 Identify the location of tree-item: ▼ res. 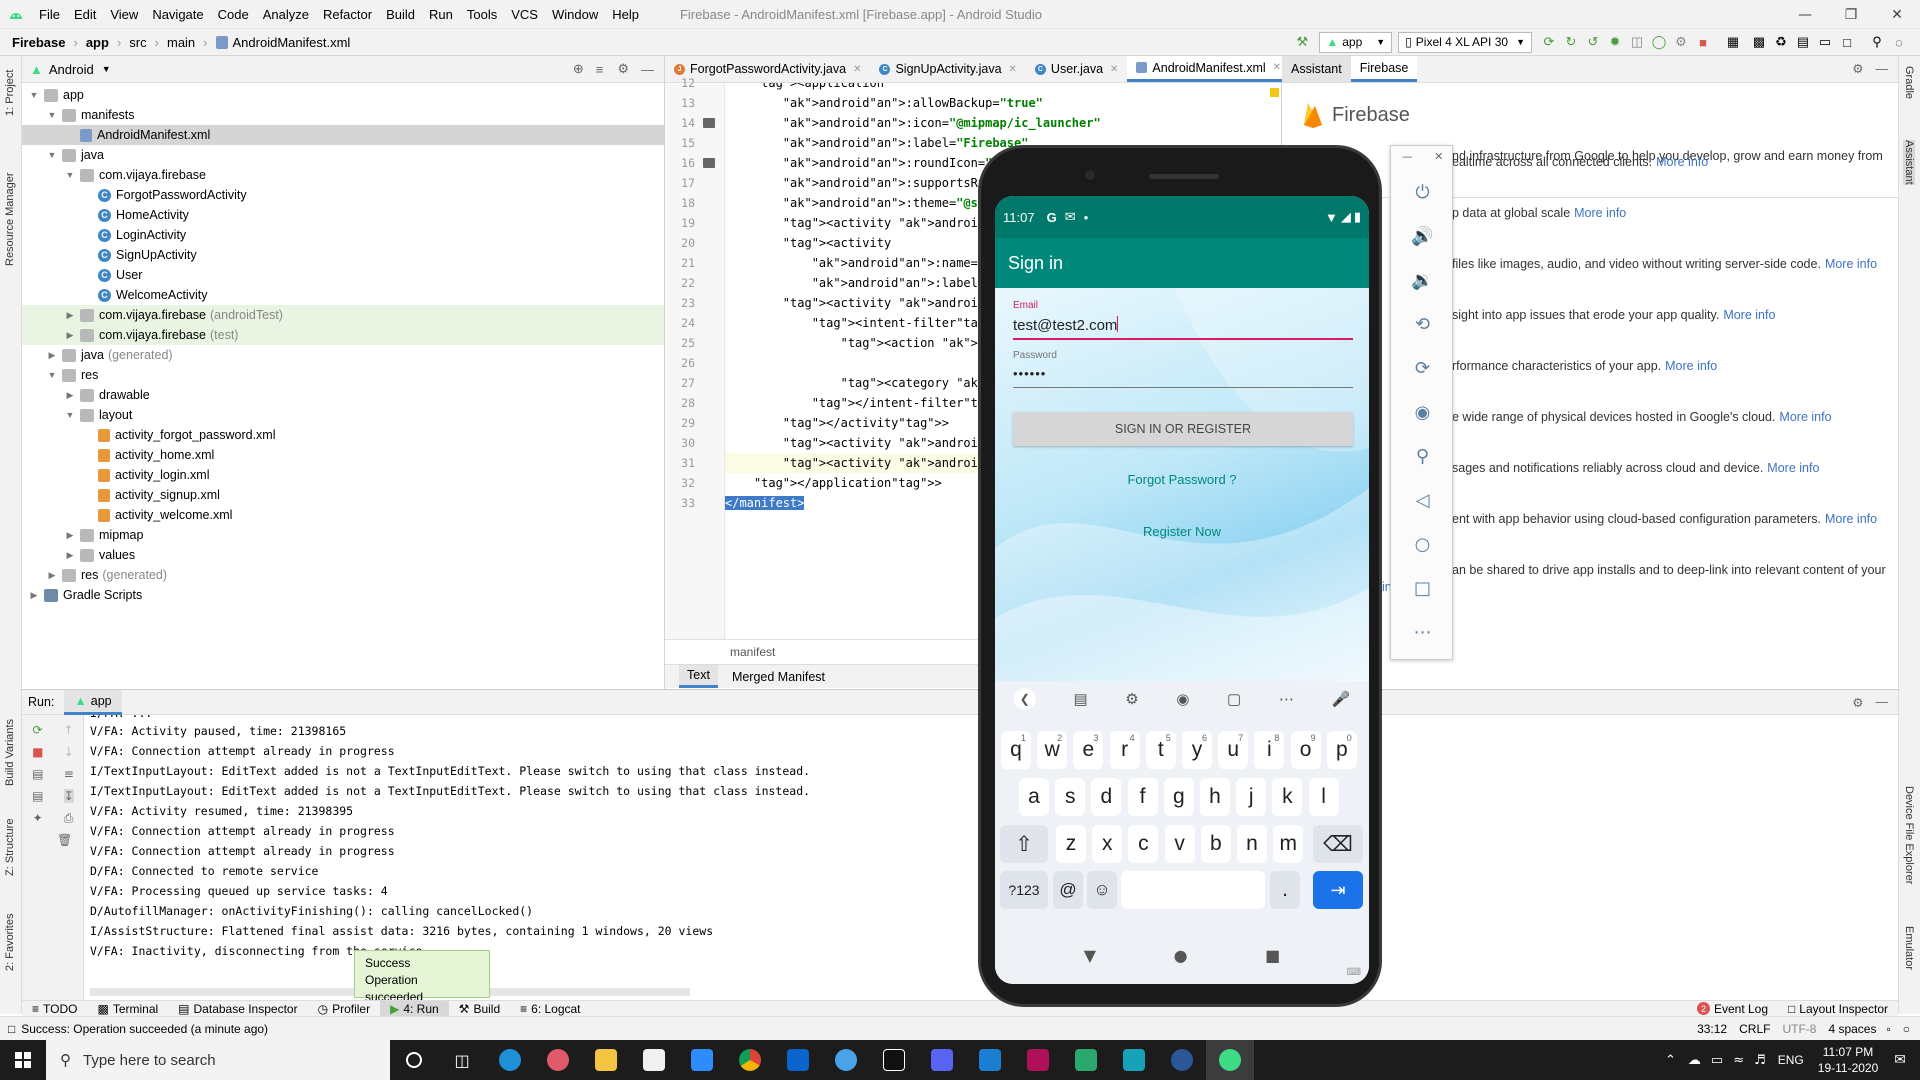
(343, 375).